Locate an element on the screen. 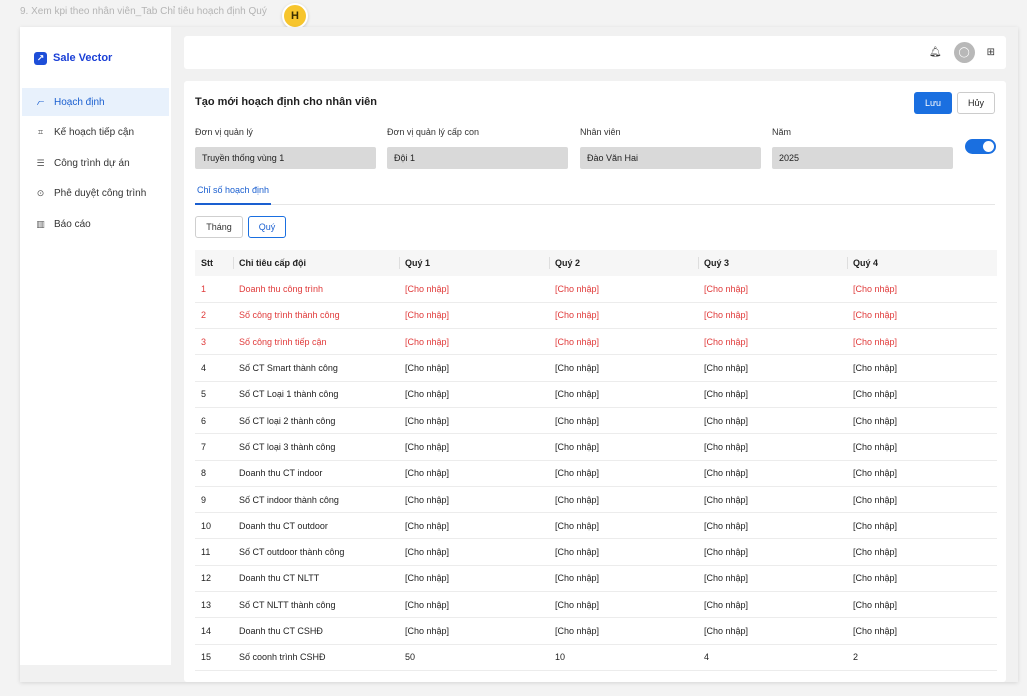  col-header-quy-1: Quý 1 is located at coordinates (474, 263).